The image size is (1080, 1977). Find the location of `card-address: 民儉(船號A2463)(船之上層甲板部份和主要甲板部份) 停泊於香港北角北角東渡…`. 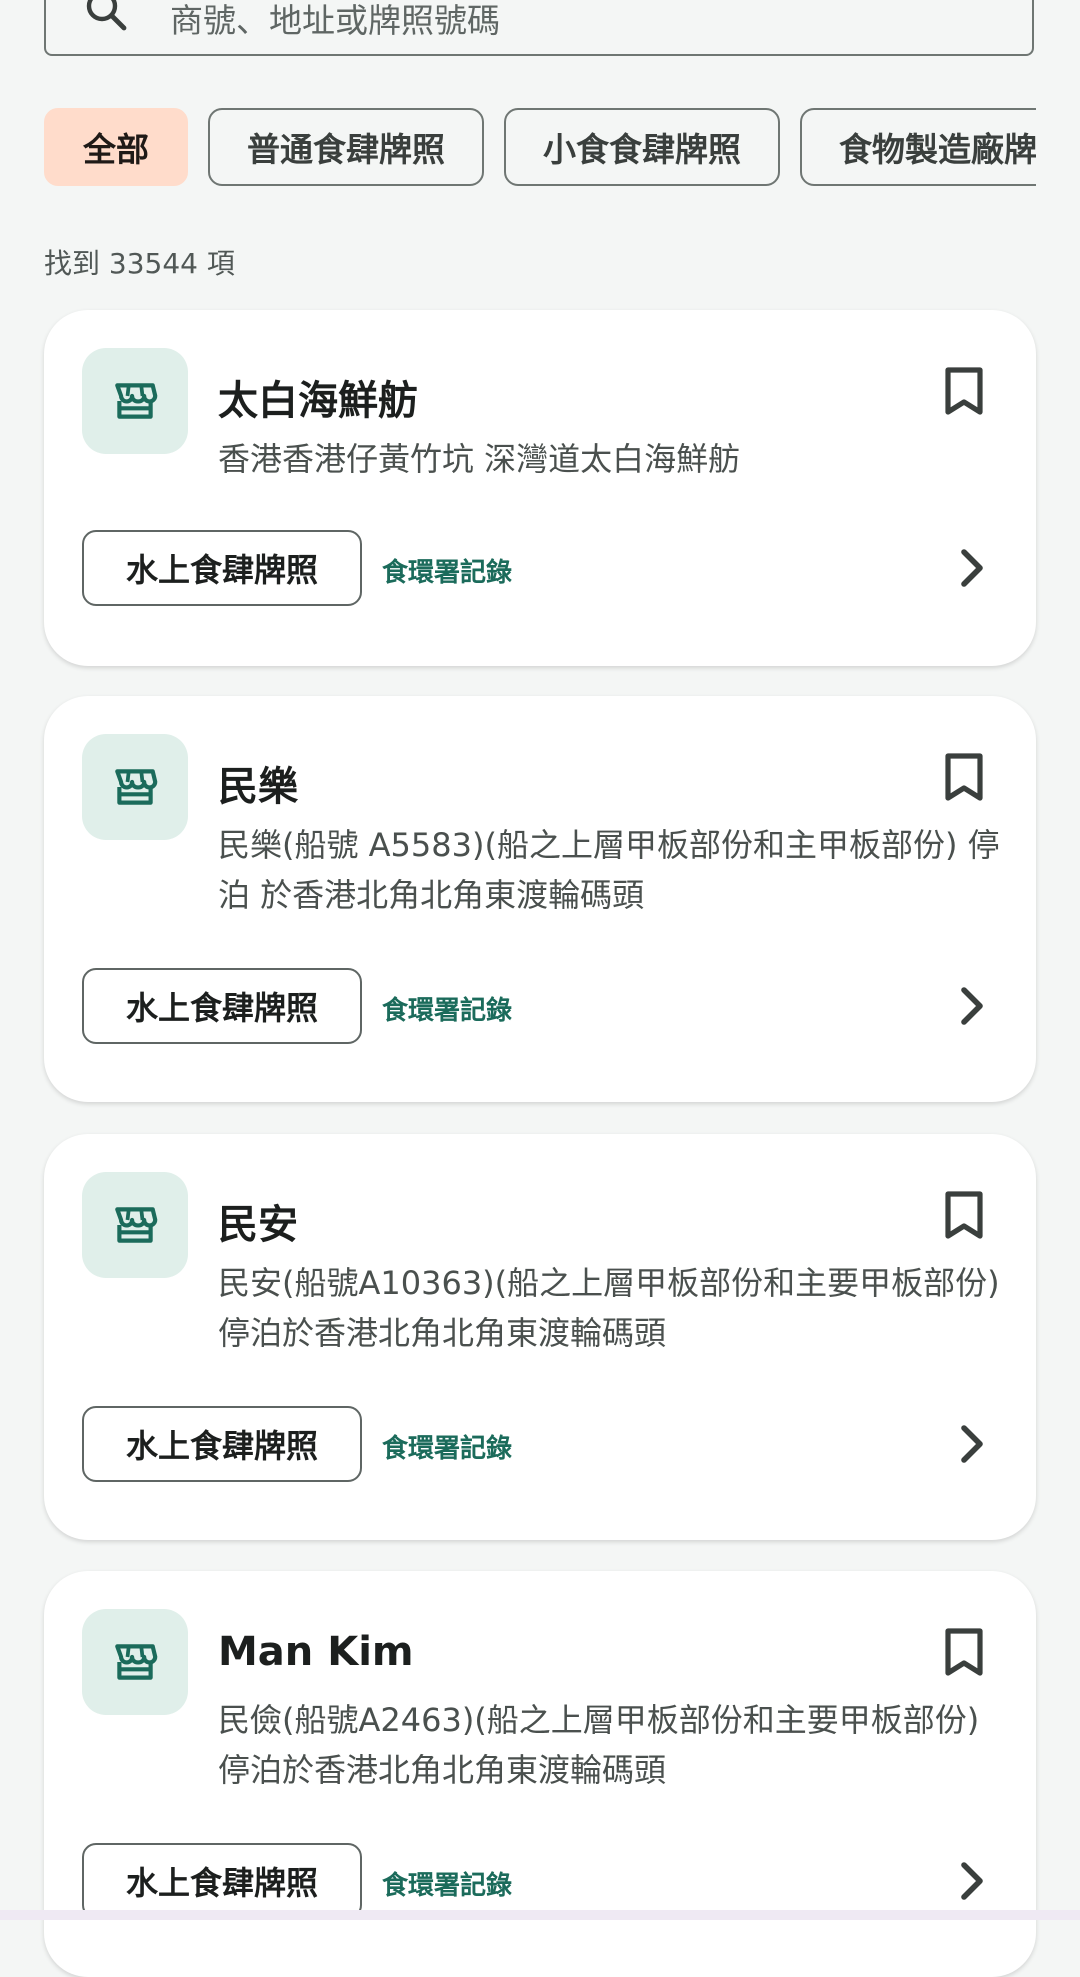

card-address: 民儉(船號A2463)(船之上層甲板部份和主要甲板部份) 停泊於香港北角北角東渡… is located at coordinates (599, 1745).